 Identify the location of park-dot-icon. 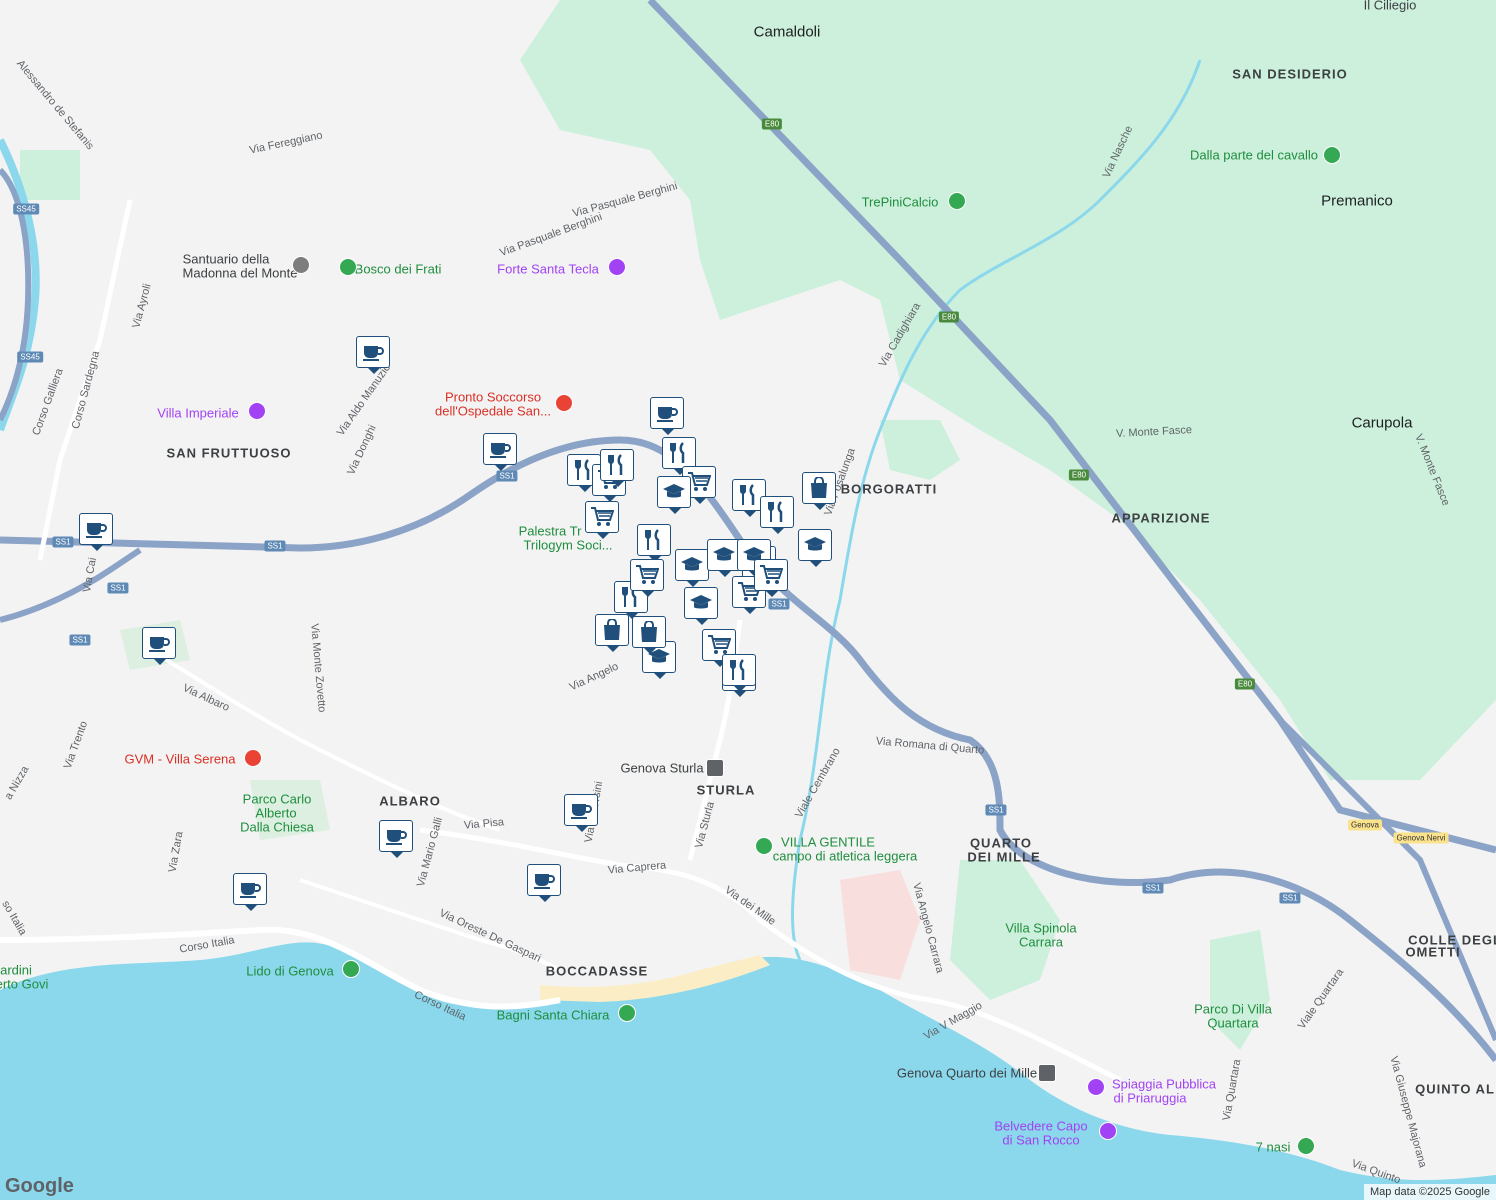
(1332, 155).